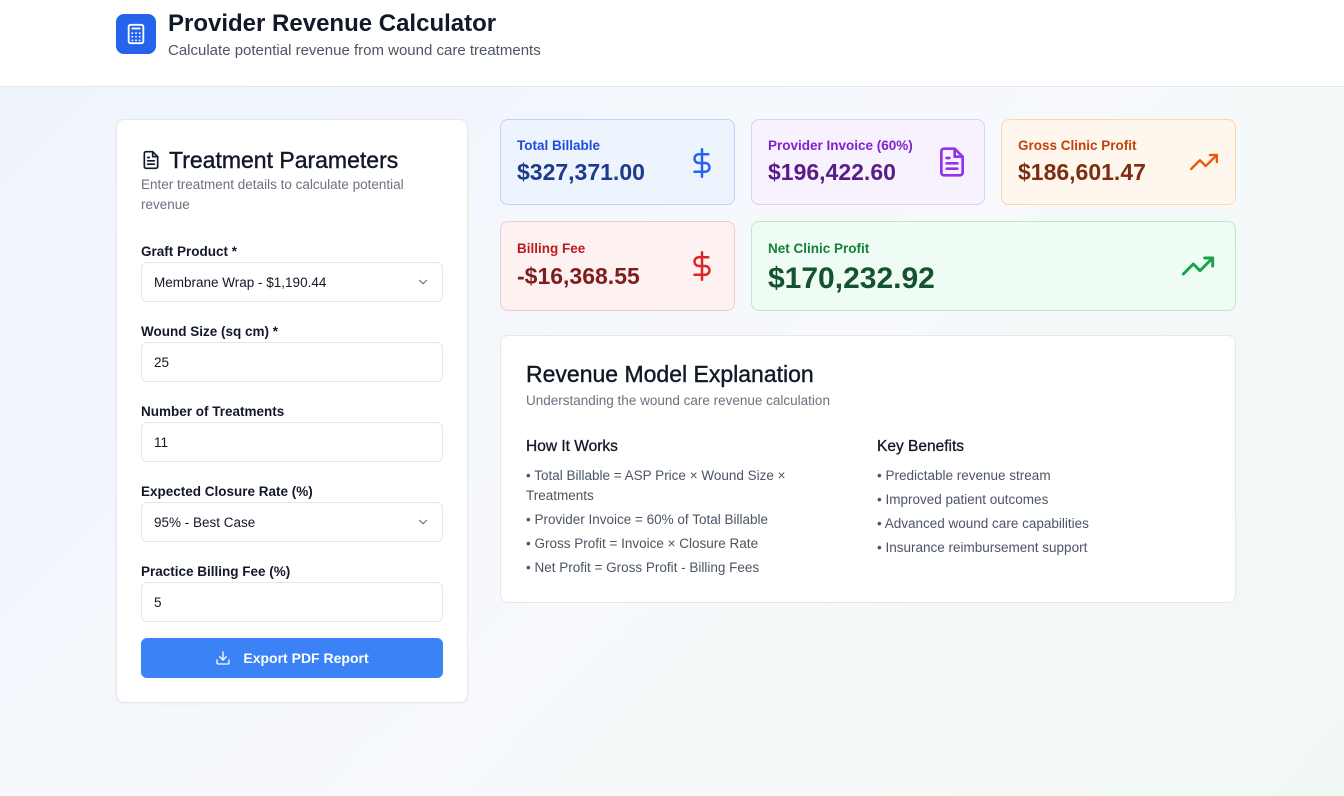 The width and height of the screenshot is (1344, 796). Describe the element at coordinates (284, 160) in the screenshot. I see `card-title: Treatment Parameters` at that location.